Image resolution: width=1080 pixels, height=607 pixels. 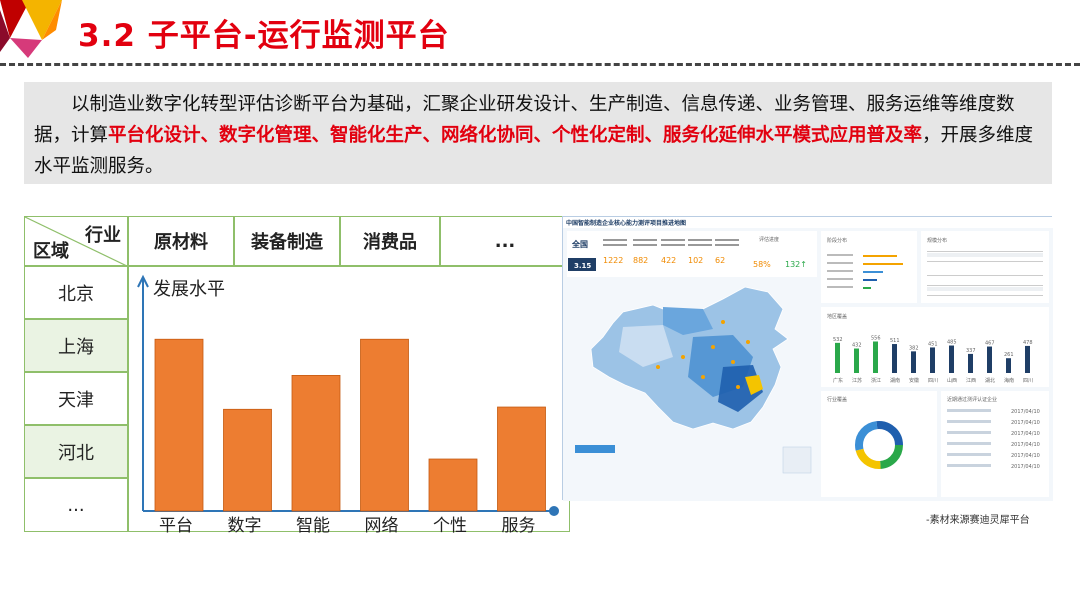 What do you see at coordinates (914, 380) in the screenshot?
I see `region-name: 安徽` at bounding box center [914, 380].